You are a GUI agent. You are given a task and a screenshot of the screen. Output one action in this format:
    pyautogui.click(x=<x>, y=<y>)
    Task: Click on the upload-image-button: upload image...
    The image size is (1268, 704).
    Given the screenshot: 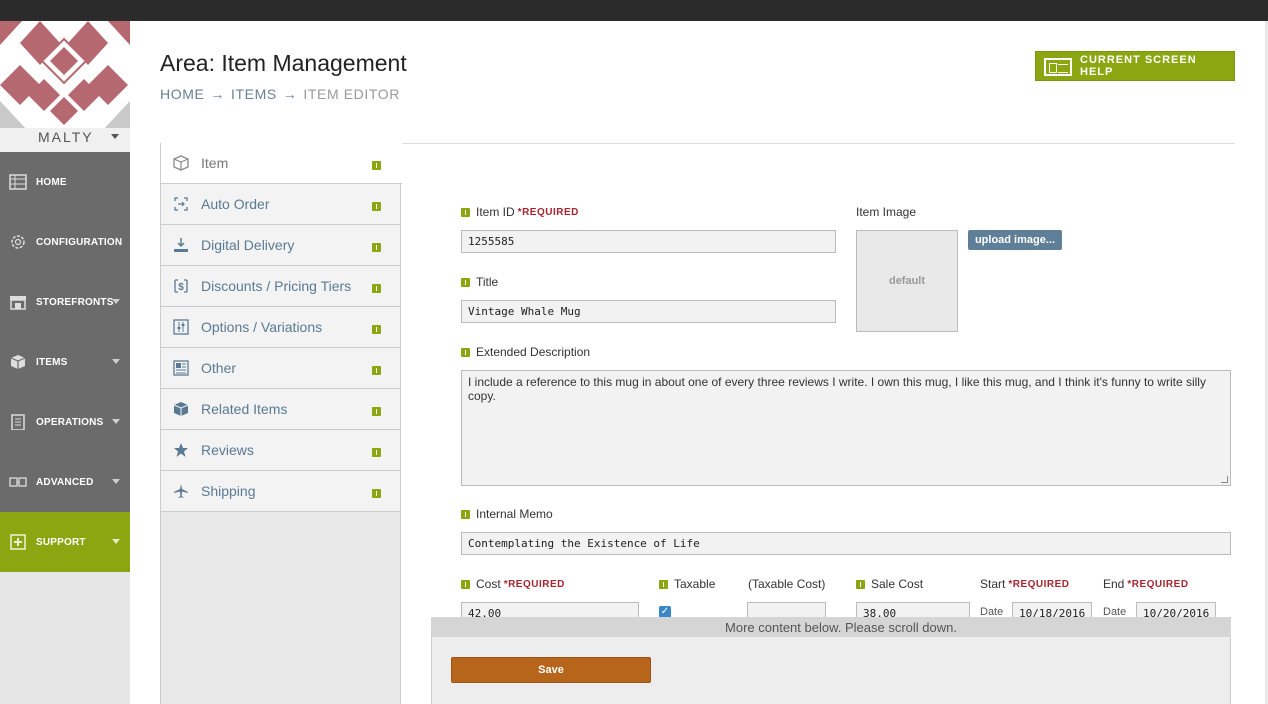 What is the action you would take?
    pyautogui.click(x=1015, y=240)
    